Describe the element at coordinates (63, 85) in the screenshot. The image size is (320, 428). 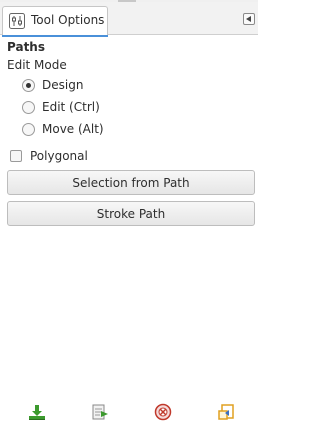
I see `radio-label: Design` at that location.